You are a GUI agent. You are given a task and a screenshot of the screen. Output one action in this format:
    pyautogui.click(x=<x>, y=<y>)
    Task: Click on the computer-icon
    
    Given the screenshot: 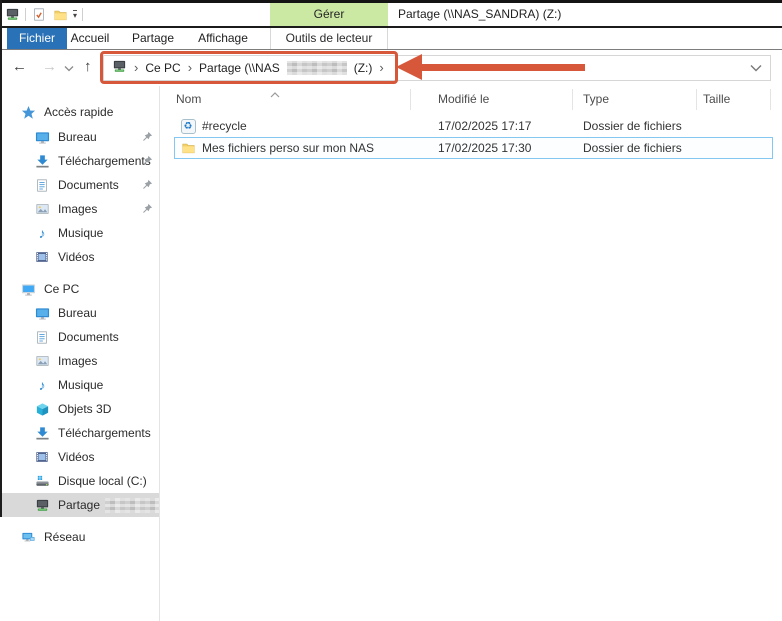 What is the action you would take?
    pyautogui.click(x=28, y=289)
    